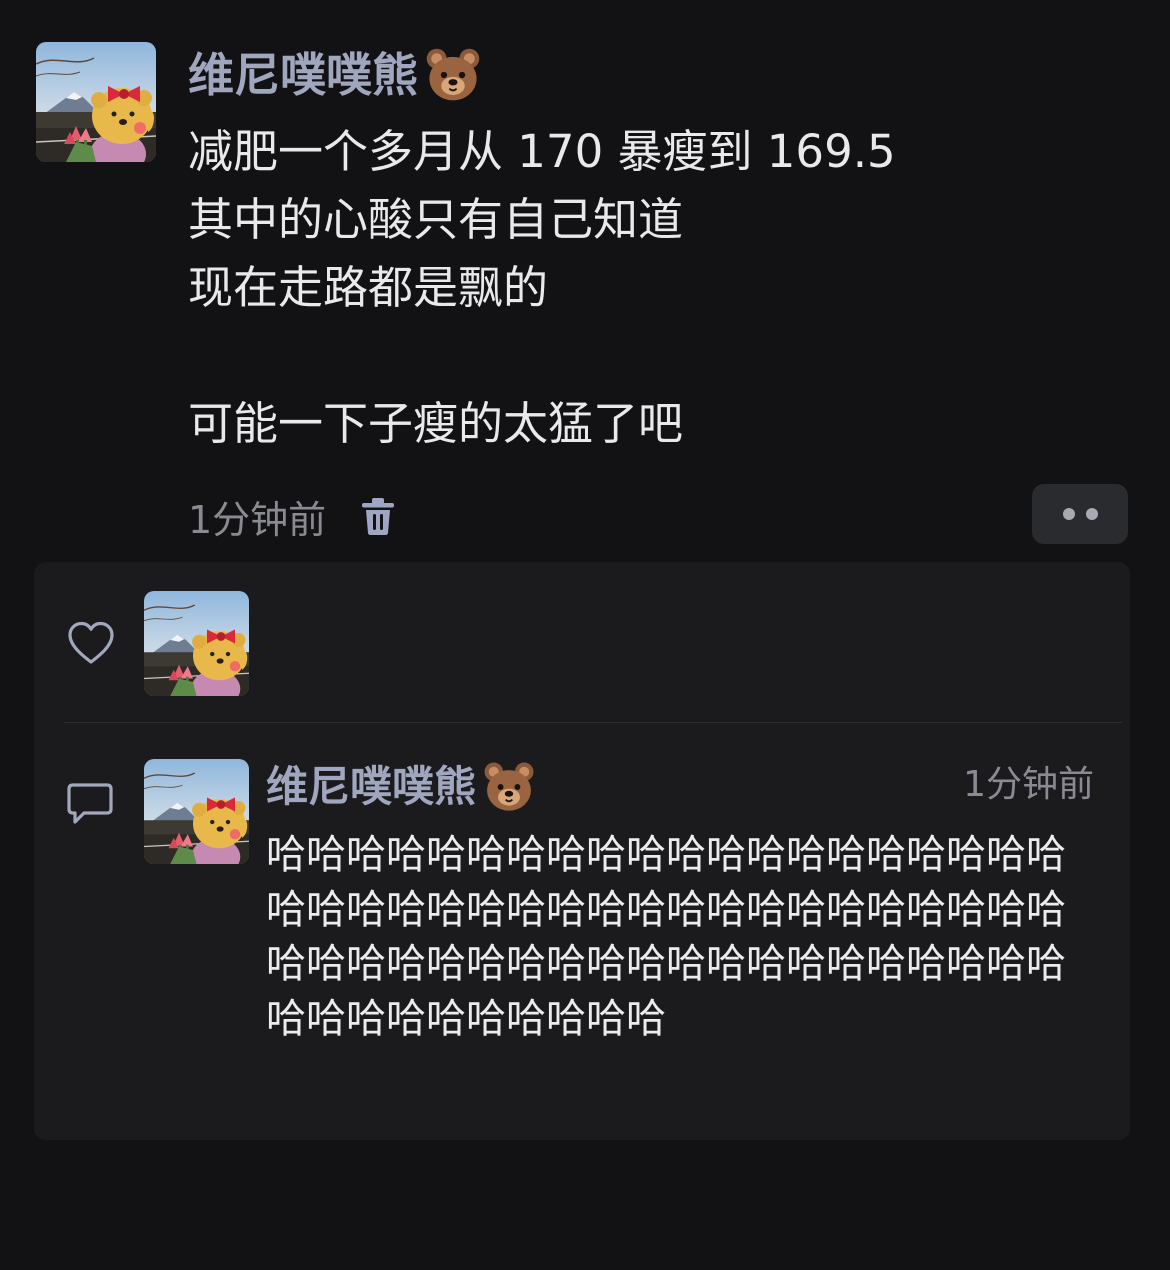  Describe the element at coordinates (196, 811) in the screenshot. I see `commenter-avatar` at that location.